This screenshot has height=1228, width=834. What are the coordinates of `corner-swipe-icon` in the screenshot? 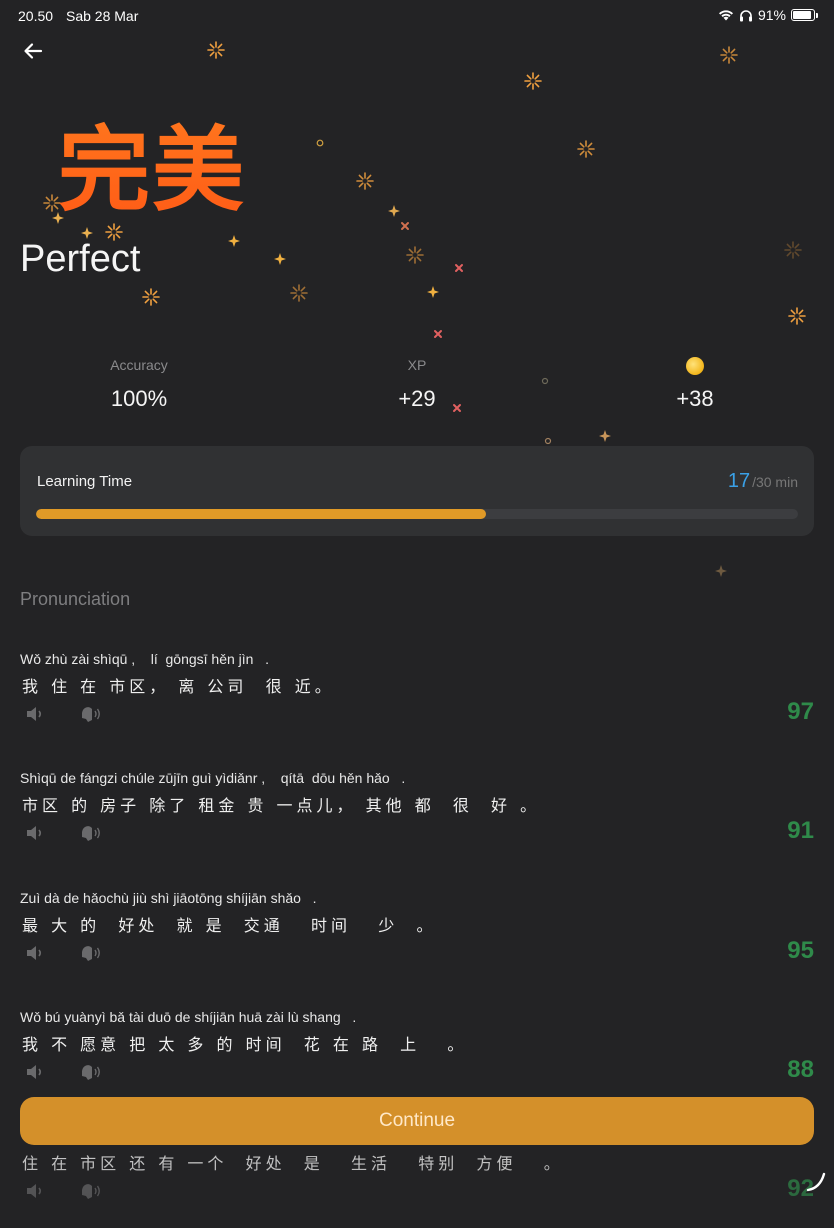 It's located at (816, 1182).